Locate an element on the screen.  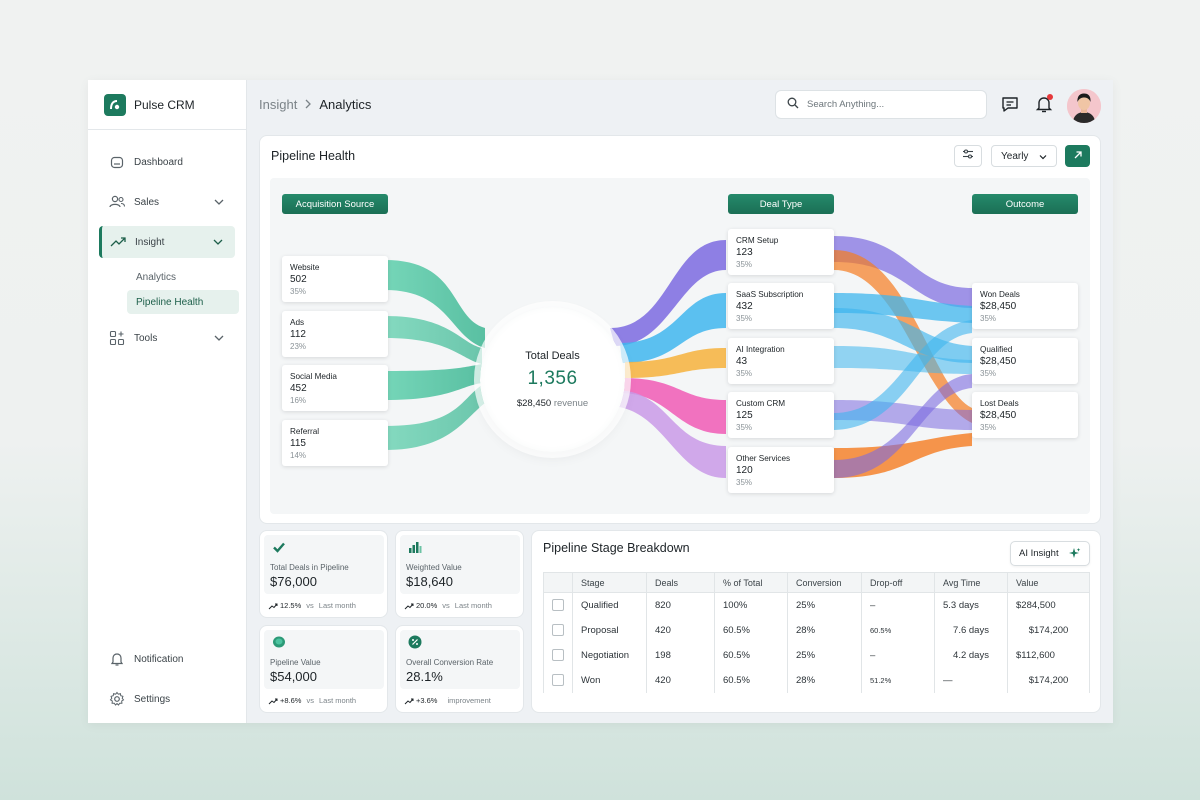
source-node-website: Website 502 35% is located at coordinates (335, 279).